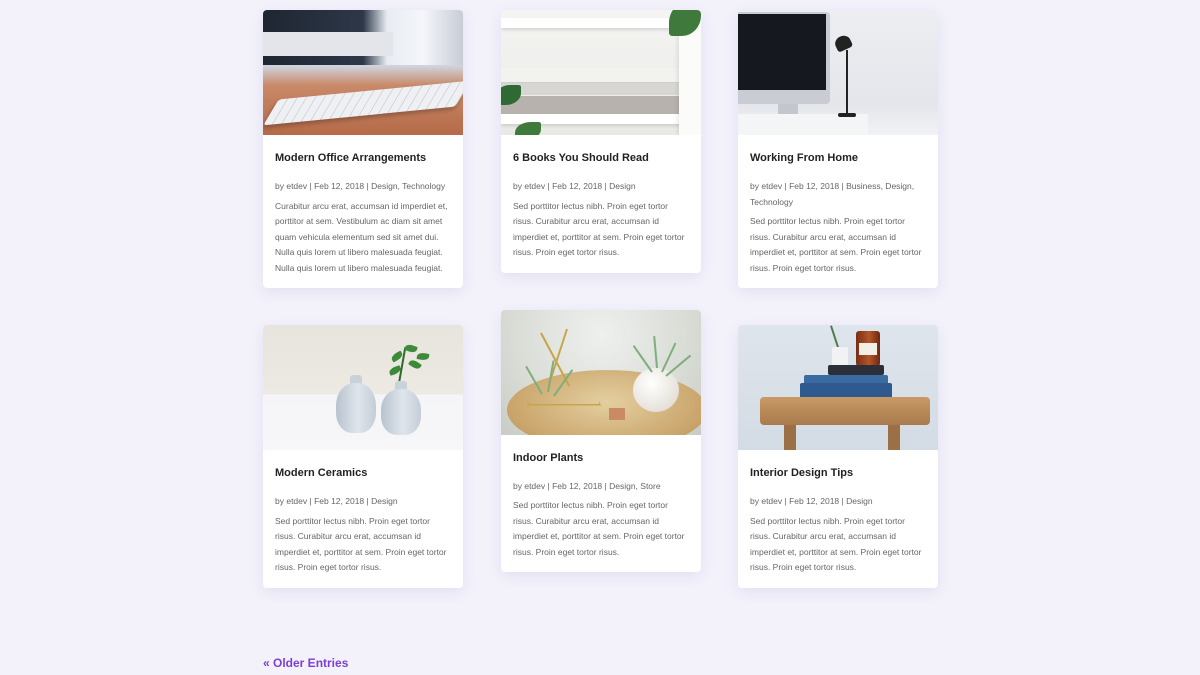 This screenshot has height=675, width=1200. What do you see at coordinates (363, 473) in the screenshot?
I see `post-title: Modern Ceramics` at bounding box center [363, 473].